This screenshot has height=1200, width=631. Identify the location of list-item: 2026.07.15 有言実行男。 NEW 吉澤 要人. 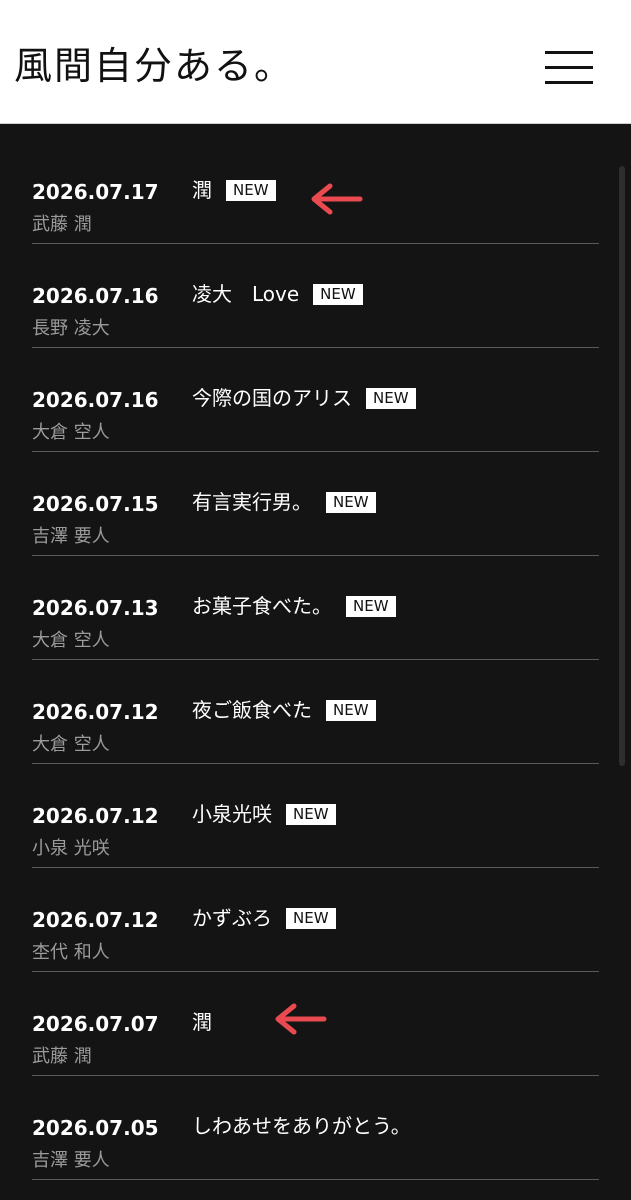
(315, 504).